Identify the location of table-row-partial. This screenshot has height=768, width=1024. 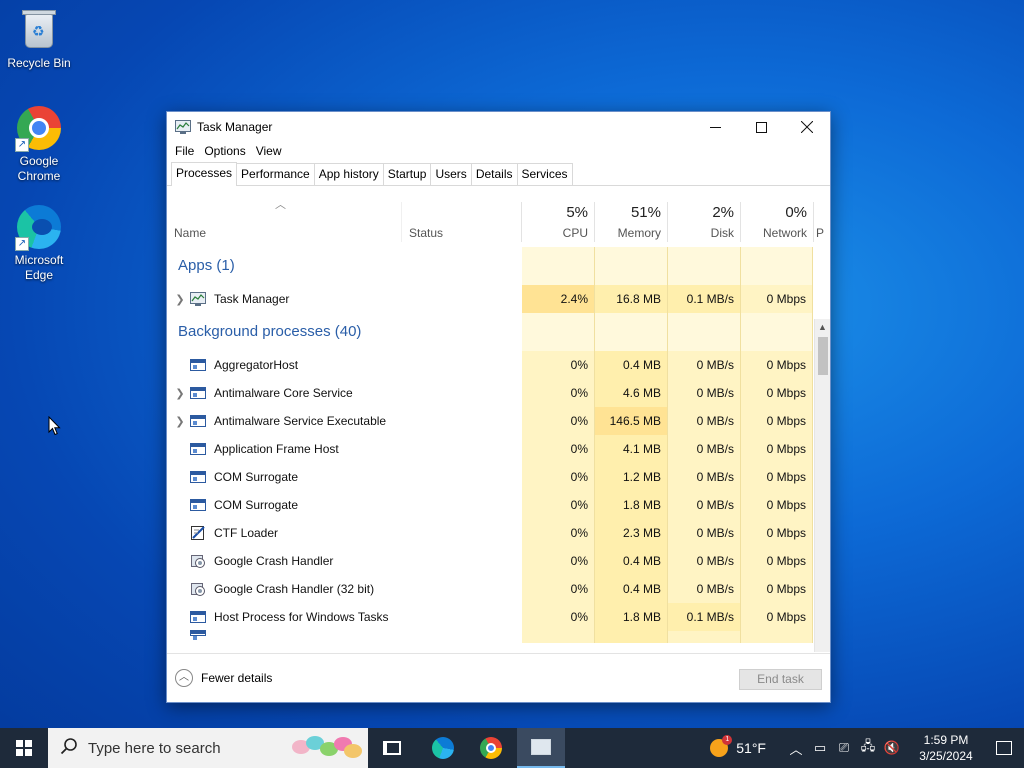
(490, 636).